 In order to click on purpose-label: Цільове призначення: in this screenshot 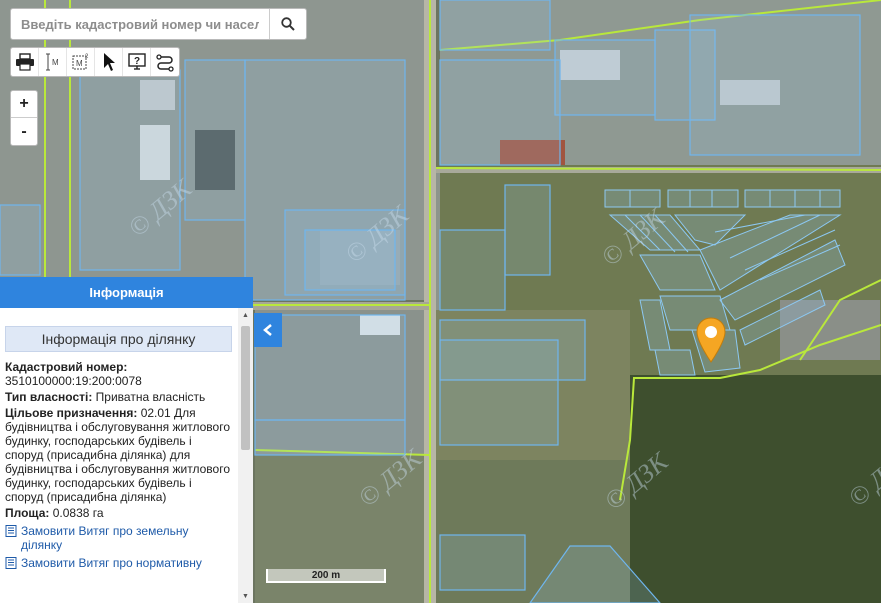, I will do `click(71, 413)`.